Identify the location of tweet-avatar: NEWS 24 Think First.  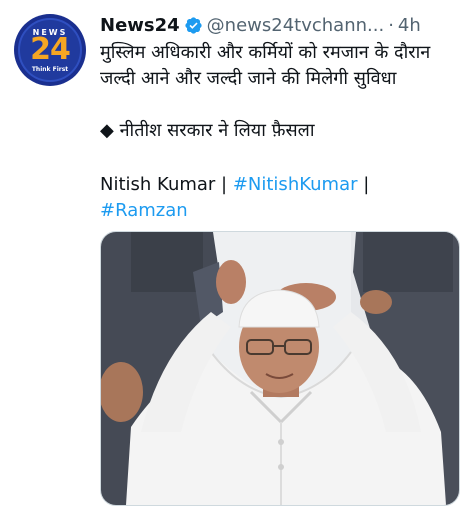
(50, 50).